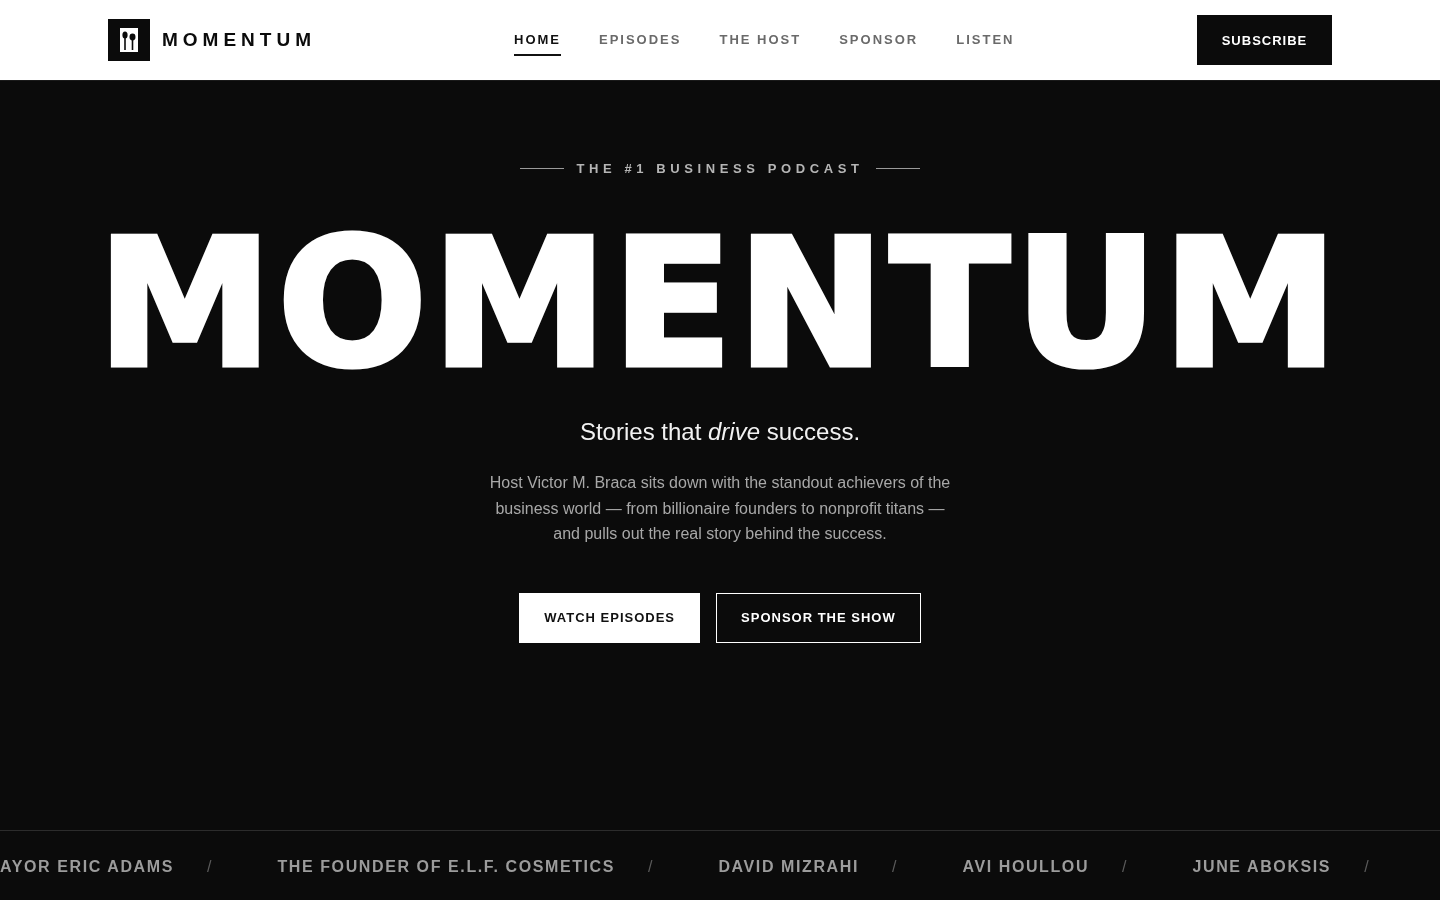  Describe the element at coordinates (129, 40) in the screenshot. I see `logo-icon` at that location.